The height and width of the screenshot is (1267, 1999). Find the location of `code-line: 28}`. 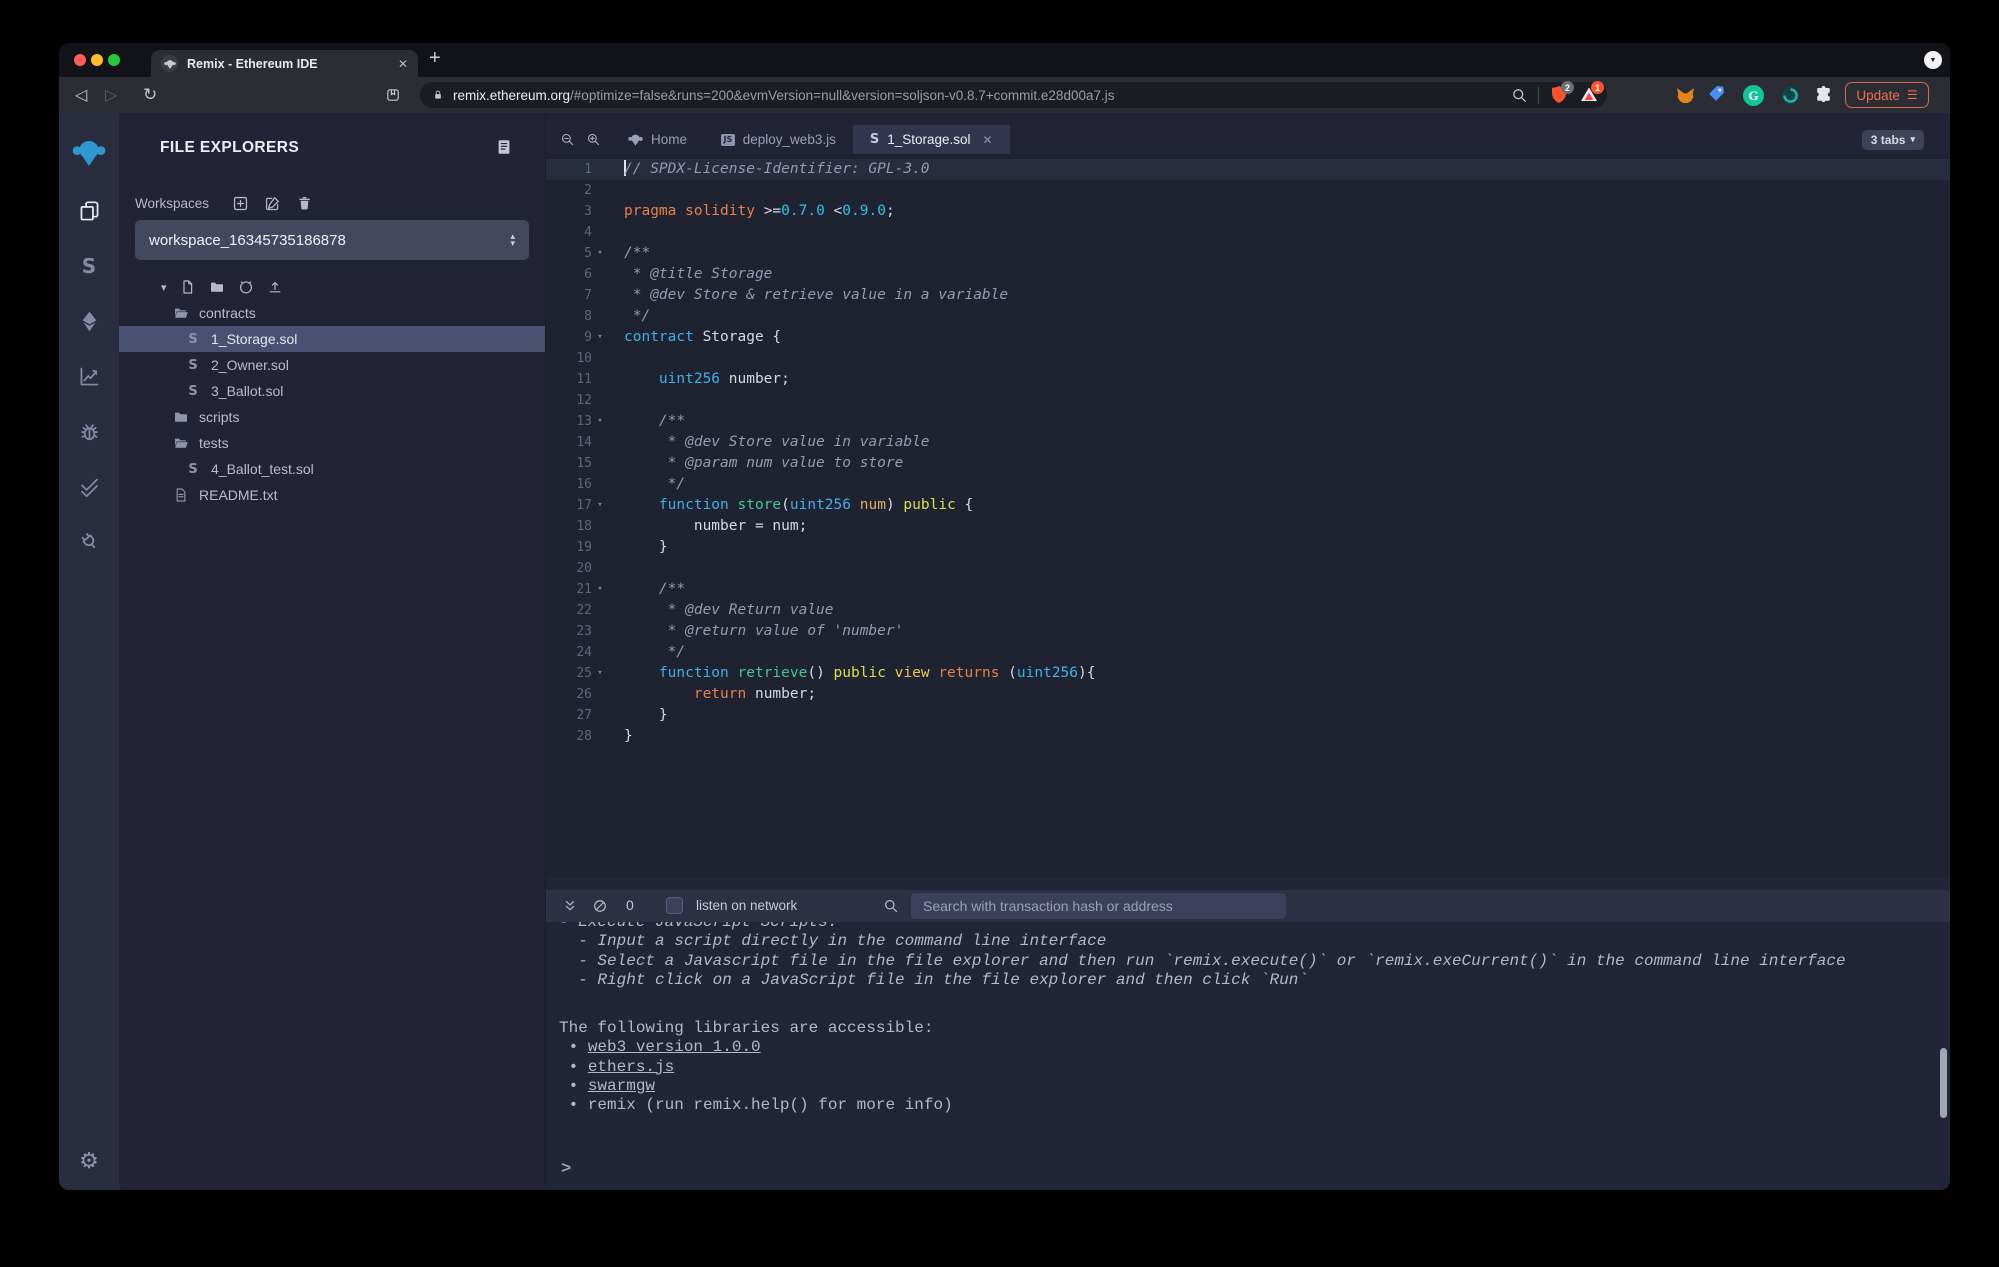

code-line: 28} is located at coordinates (1248, 736).